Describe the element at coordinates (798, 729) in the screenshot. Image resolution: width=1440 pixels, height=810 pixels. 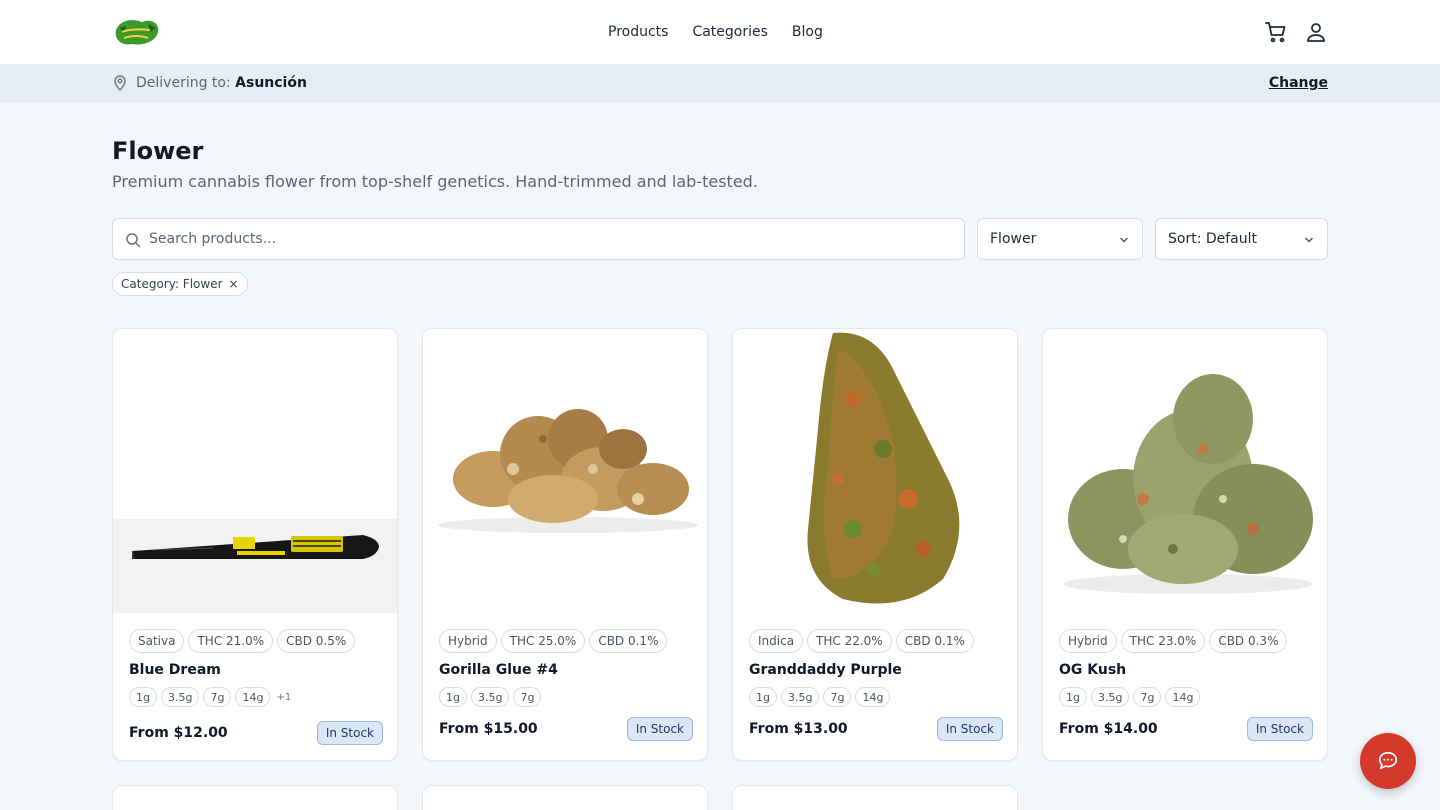
I see `product-price: From $13.00` at that location.